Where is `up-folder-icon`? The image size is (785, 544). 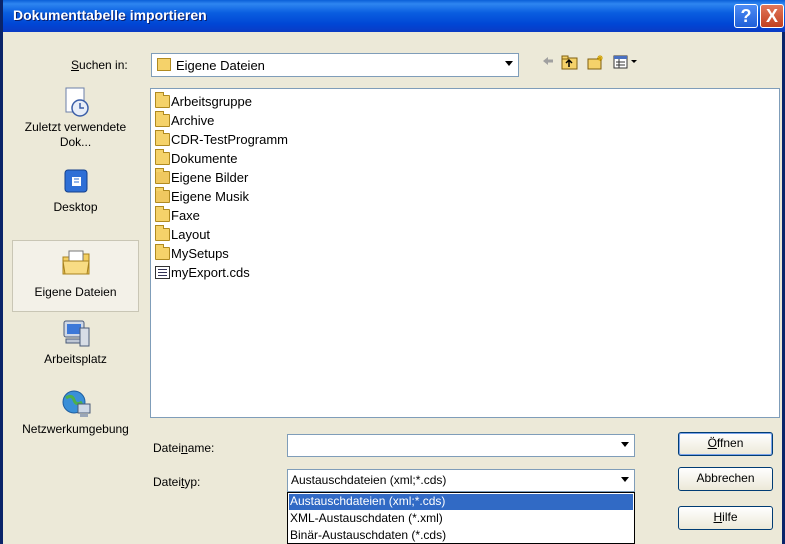 up-folder-icon is located at coordinates (570, 63).